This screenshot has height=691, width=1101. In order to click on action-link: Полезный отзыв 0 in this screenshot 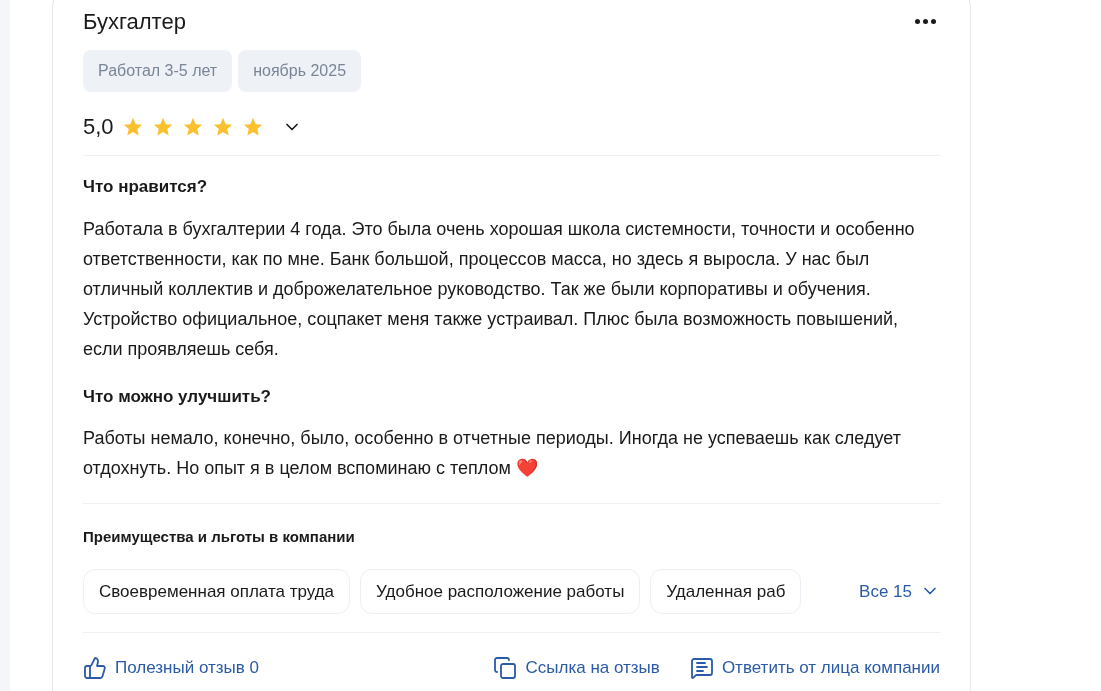, I will do `click(171, 668)`.